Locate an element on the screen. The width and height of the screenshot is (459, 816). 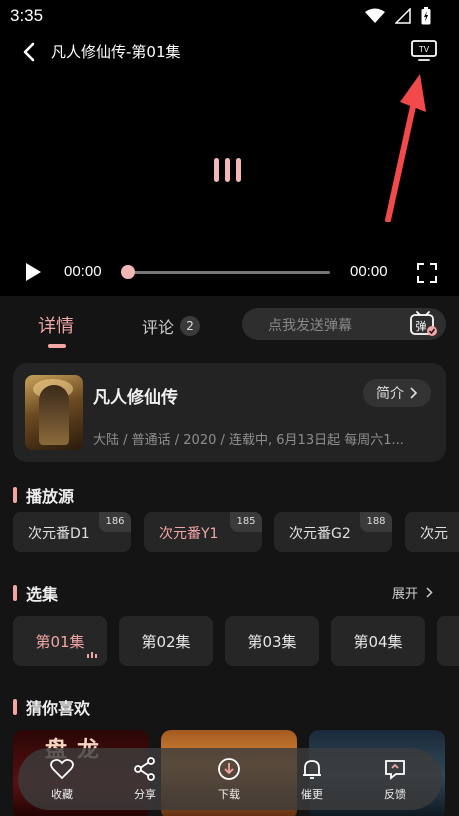
intro-button: 简介 is located at coordinates (397, 393).